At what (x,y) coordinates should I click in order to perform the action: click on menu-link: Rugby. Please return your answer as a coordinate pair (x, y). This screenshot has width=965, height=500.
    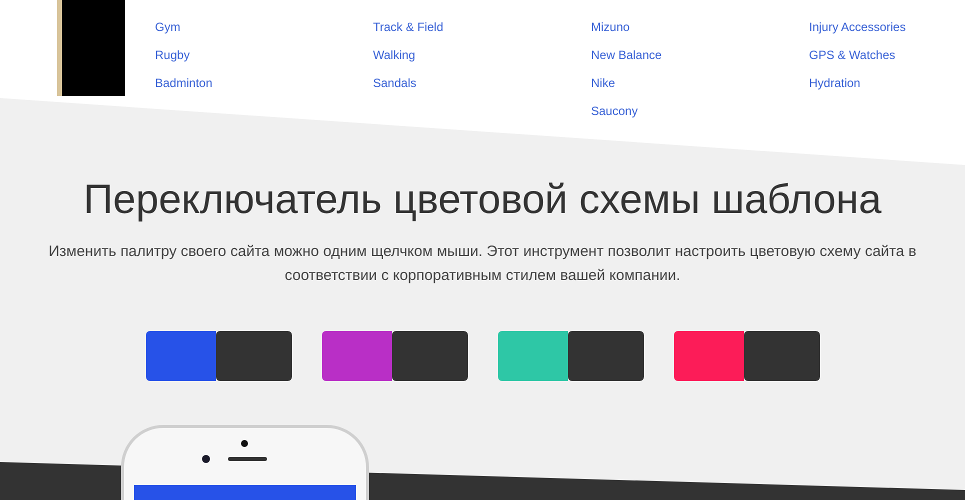
    Looking at the image, I should click on (172, 55).